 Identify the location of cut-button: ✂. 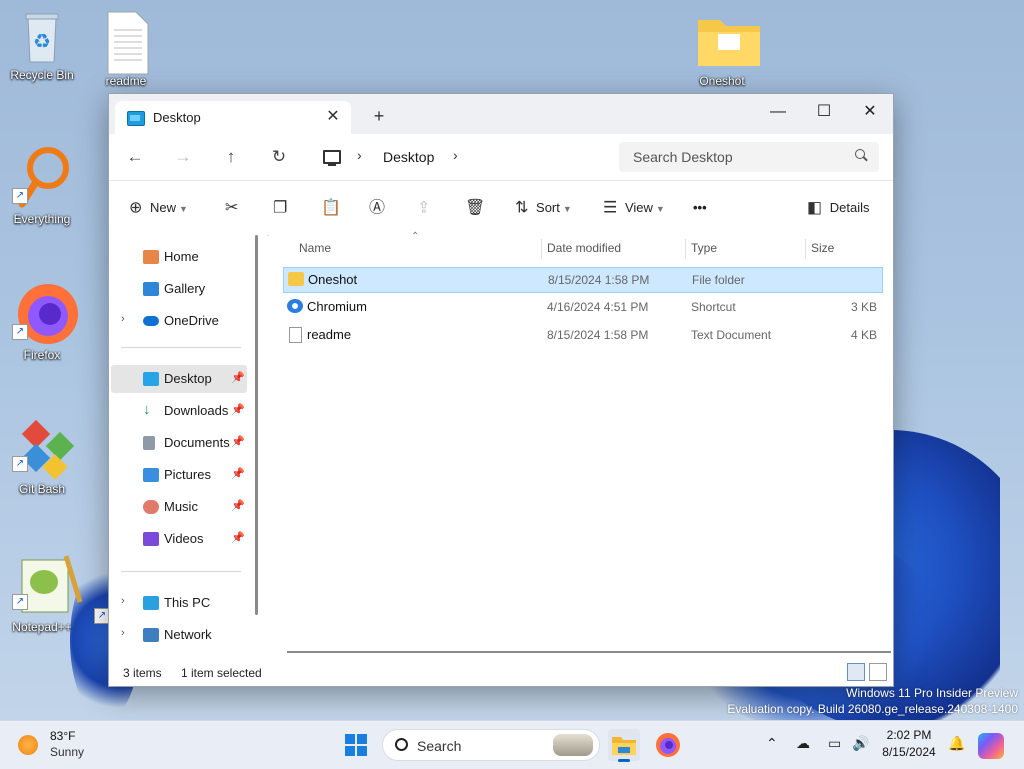
(231, 208).